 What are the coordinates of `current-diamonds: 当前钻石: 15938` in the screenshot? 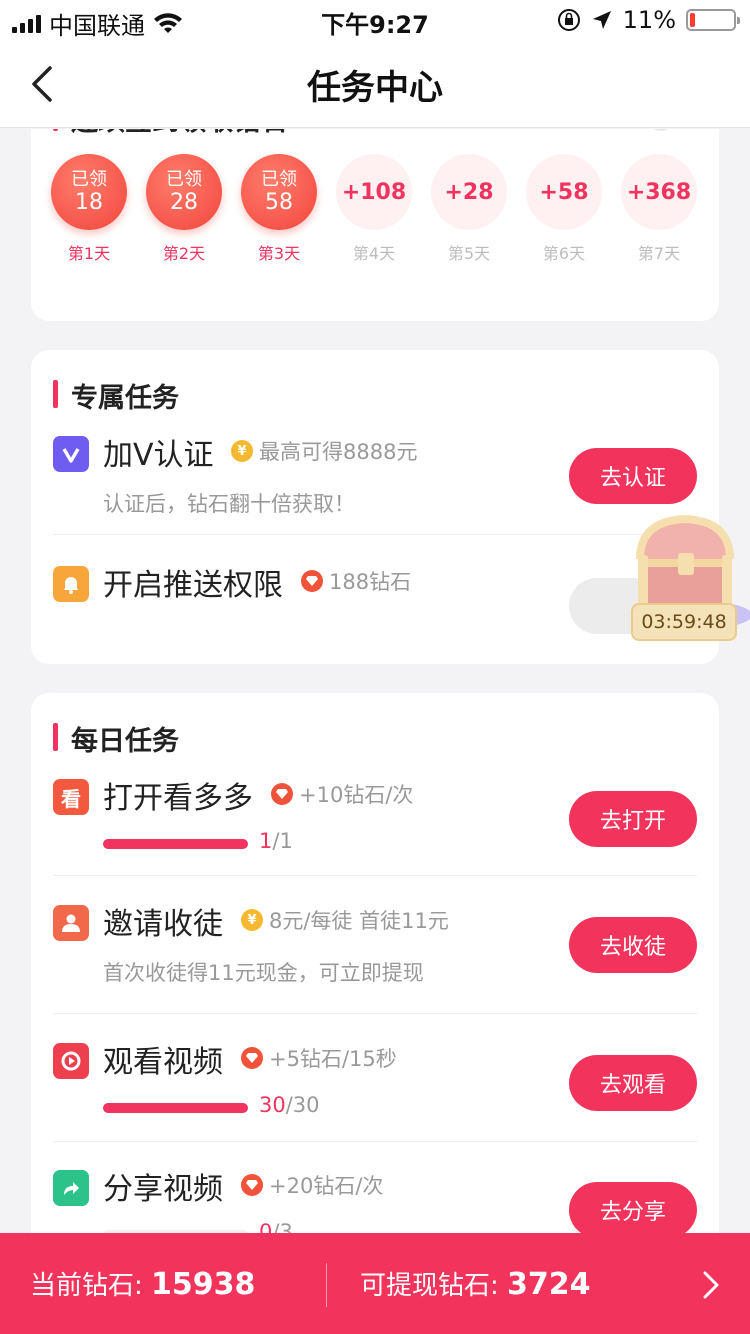 It's located at (142, 1283).